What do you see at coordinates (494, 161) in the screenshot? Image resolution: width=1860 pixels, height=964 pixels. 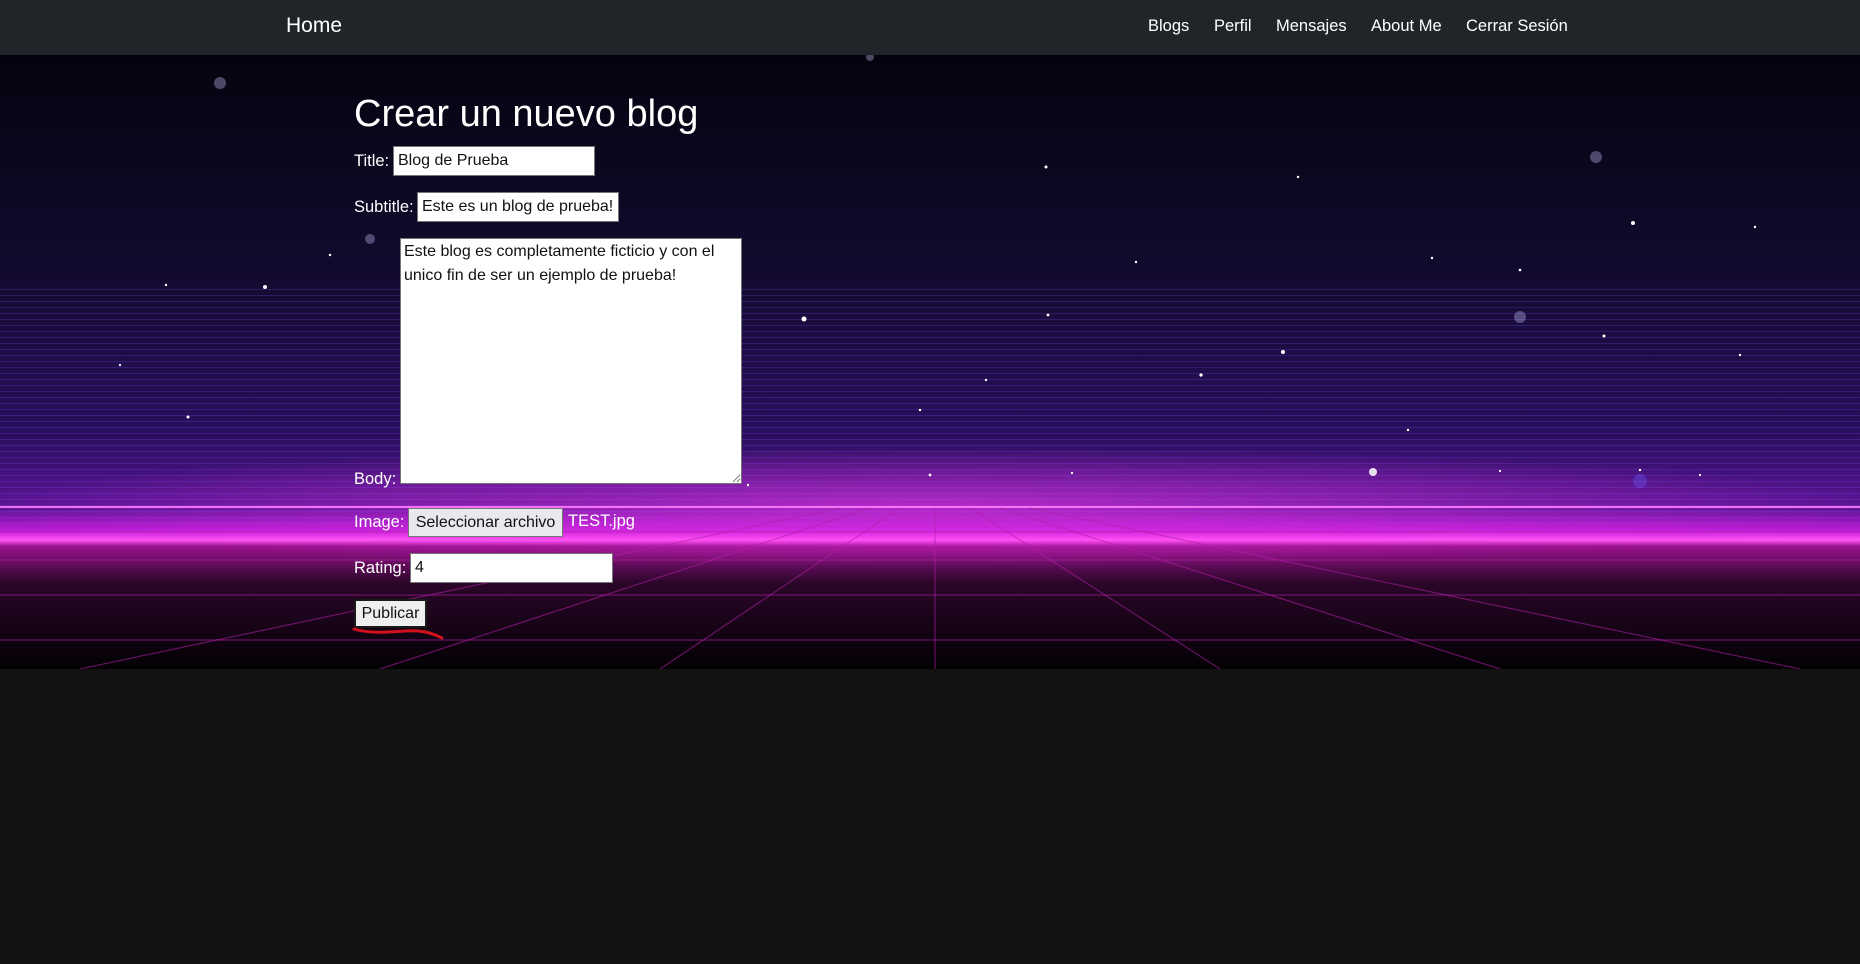 I see `title-input` at bounding box center [494, 161].